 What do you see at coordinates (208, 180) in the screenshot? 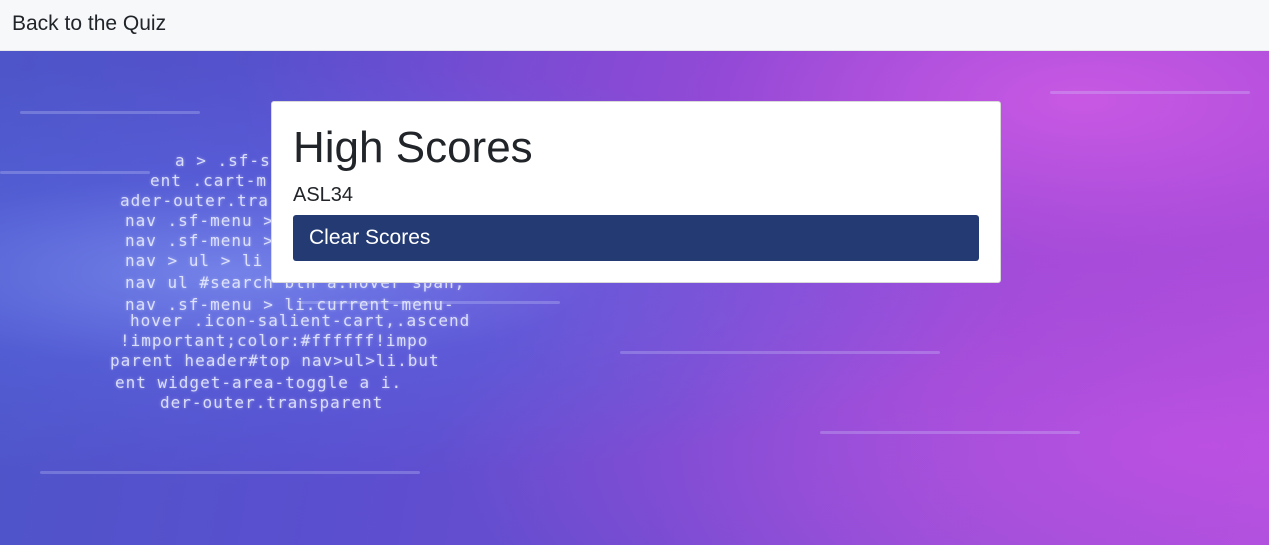
I see `code-line: ent .cart-m` at bounding box center [208, 180].